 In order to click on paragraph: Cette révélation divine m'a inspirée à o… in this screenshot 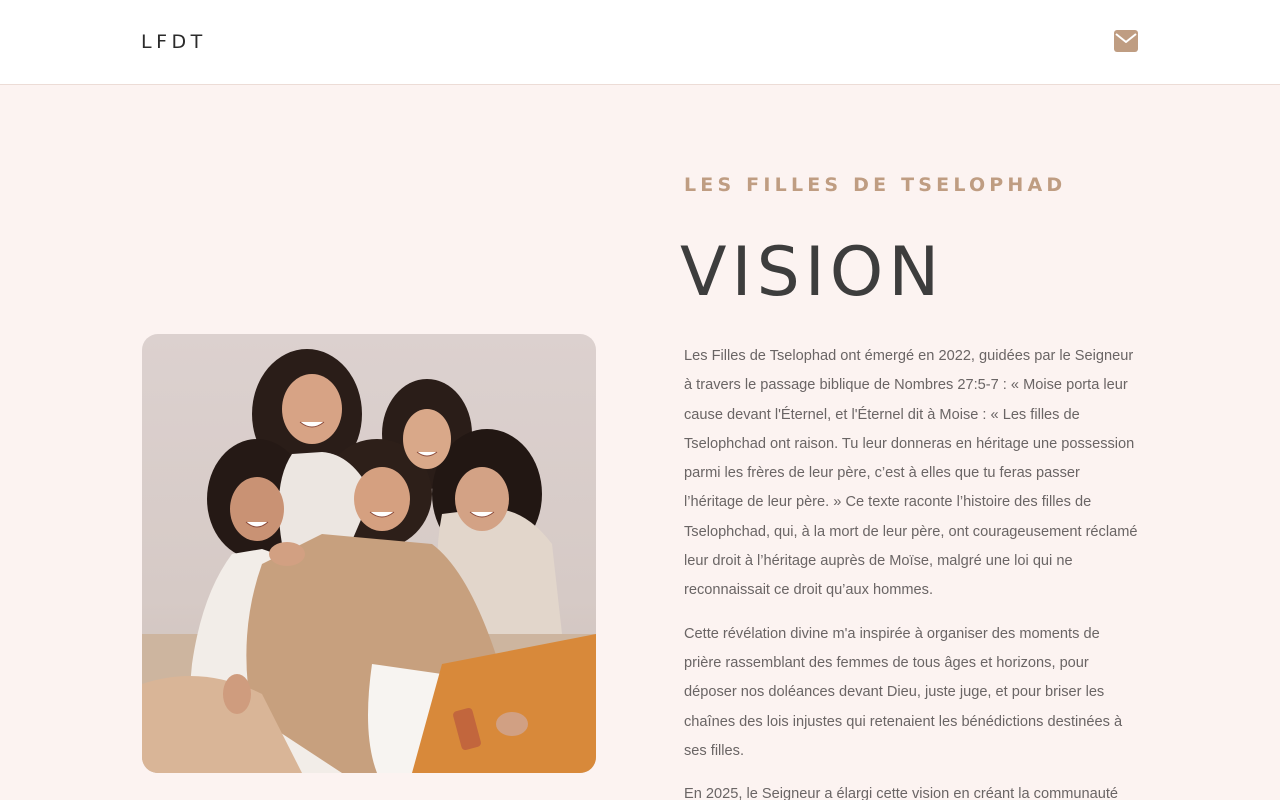, I will do `click(903, 692)`.